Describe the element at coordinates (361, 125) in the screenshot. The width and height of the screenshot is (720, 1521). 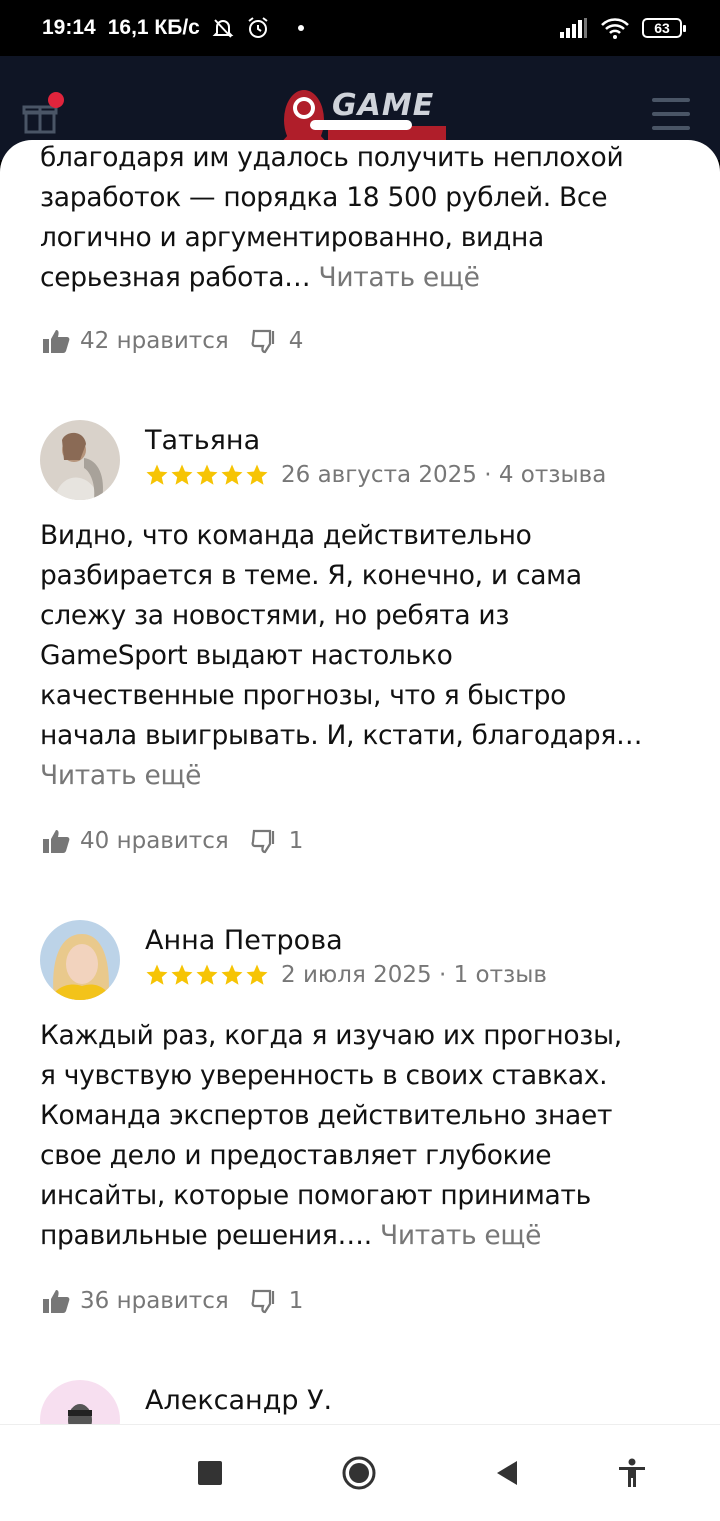
I see `sheet-handle` at that location.